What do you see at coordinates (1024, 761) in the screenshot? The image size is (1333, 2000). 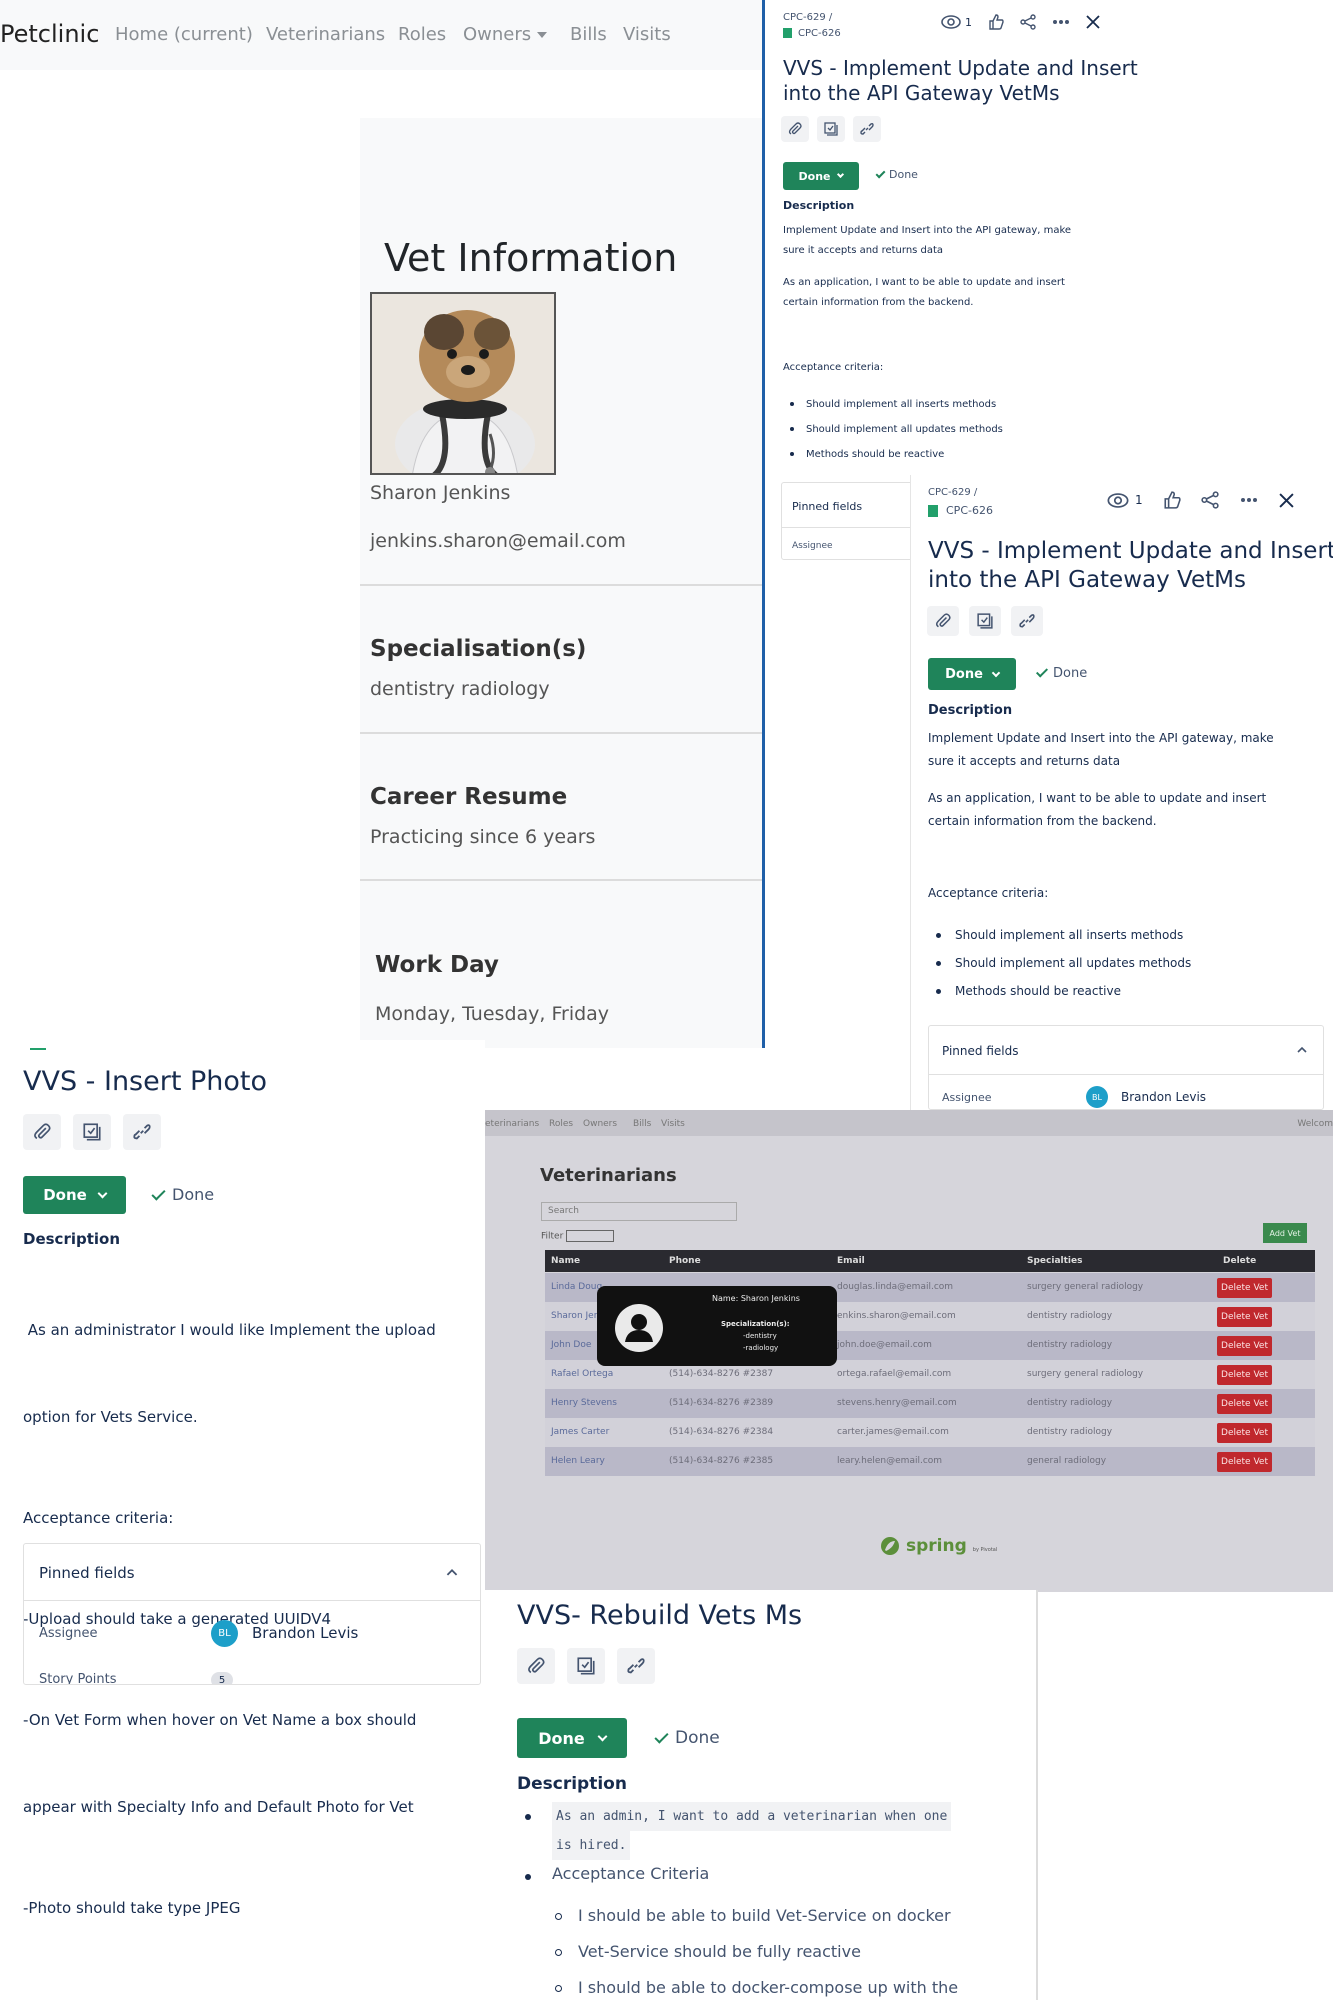 I see `desc-line: sure it accepts and returns data` at bounding box center [1024, 761].